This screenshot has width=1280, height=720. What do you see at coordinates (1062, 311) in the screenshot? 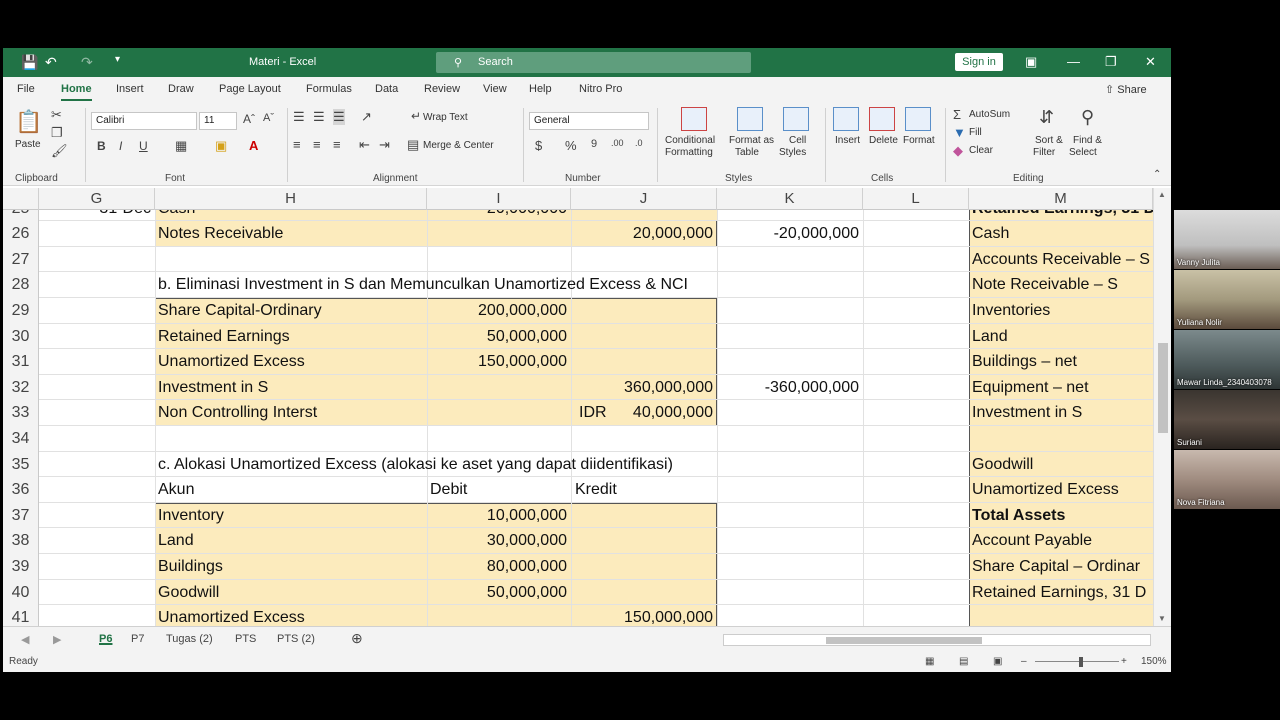
I see `cell-m: Inventories` at bounding box center [1062, 311].